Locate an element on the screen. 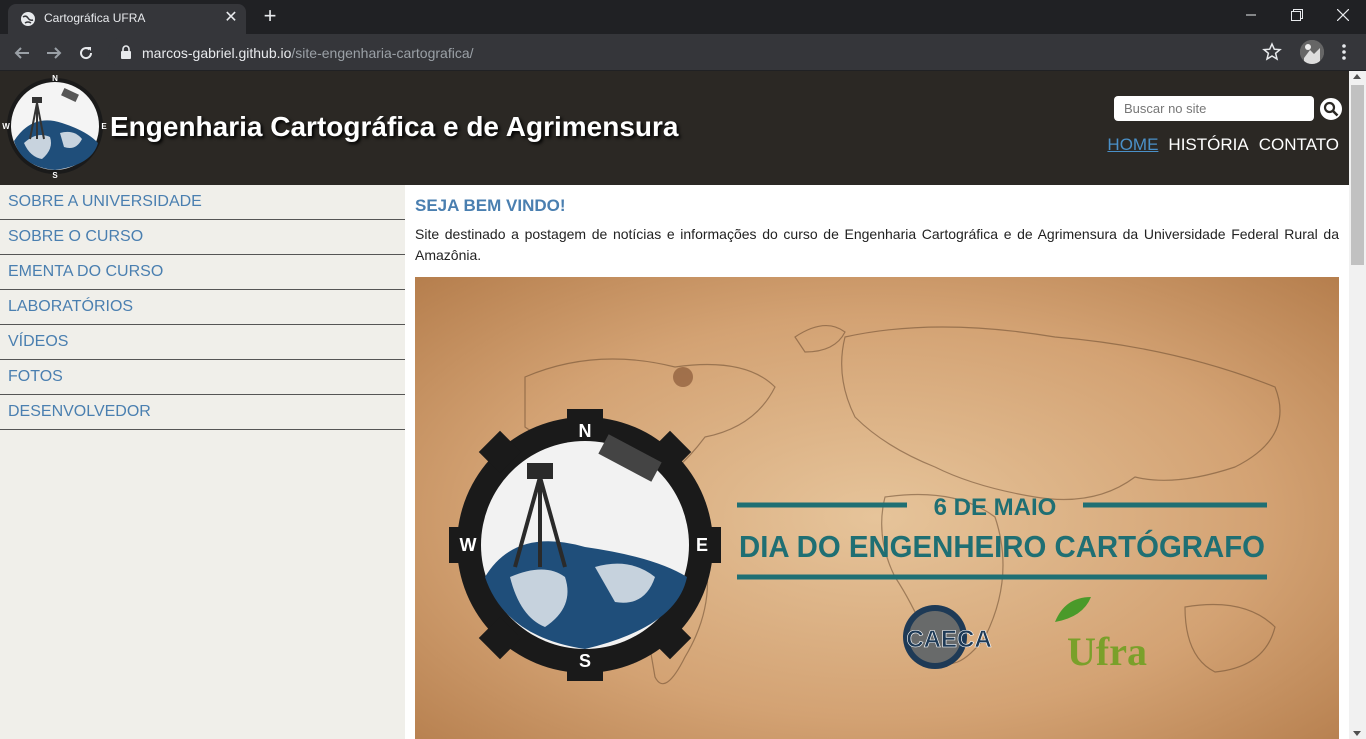 The width and height of the screenshot is (1366, 739). new-tab-icon: + is located at coordinates (270, 17).